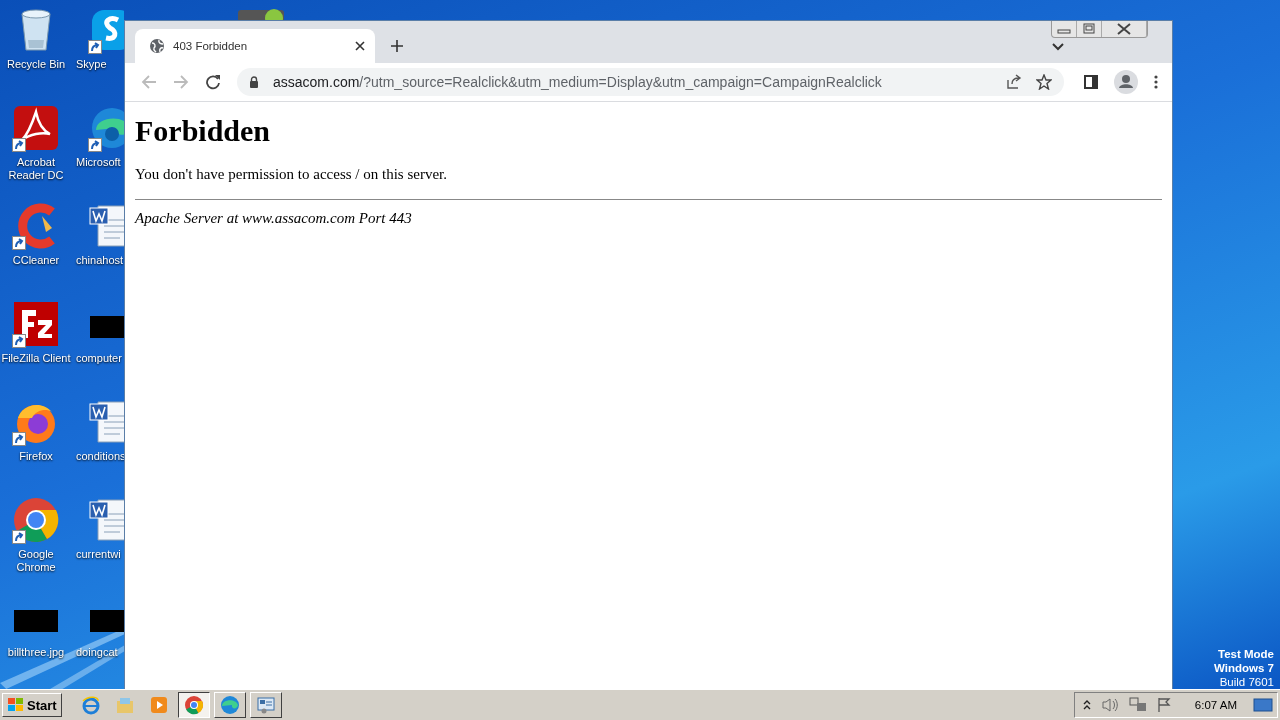  I want to click on desktop-icon-label: FileZilla Client, so click(36, 358).